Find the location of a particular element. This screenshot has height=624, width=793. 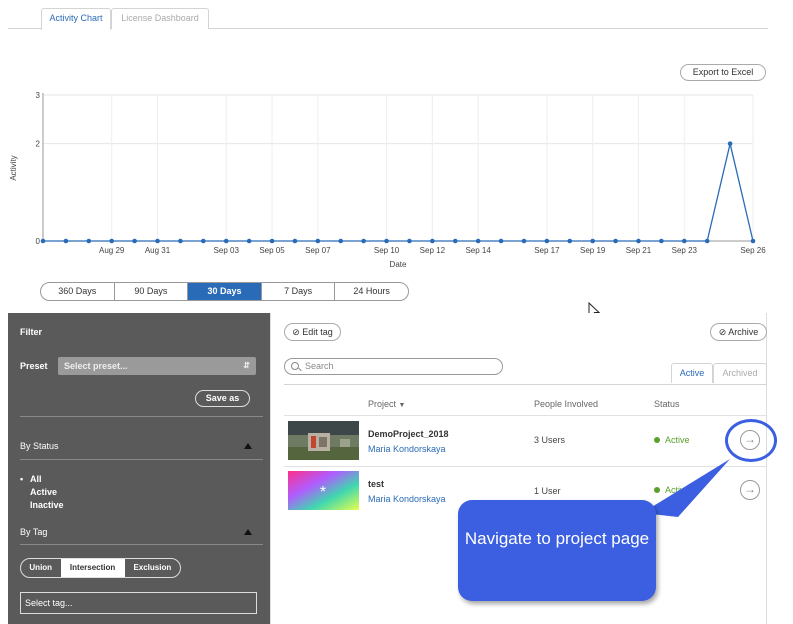

status-option-inactive: Inactive is located at coordinates (47, 505).